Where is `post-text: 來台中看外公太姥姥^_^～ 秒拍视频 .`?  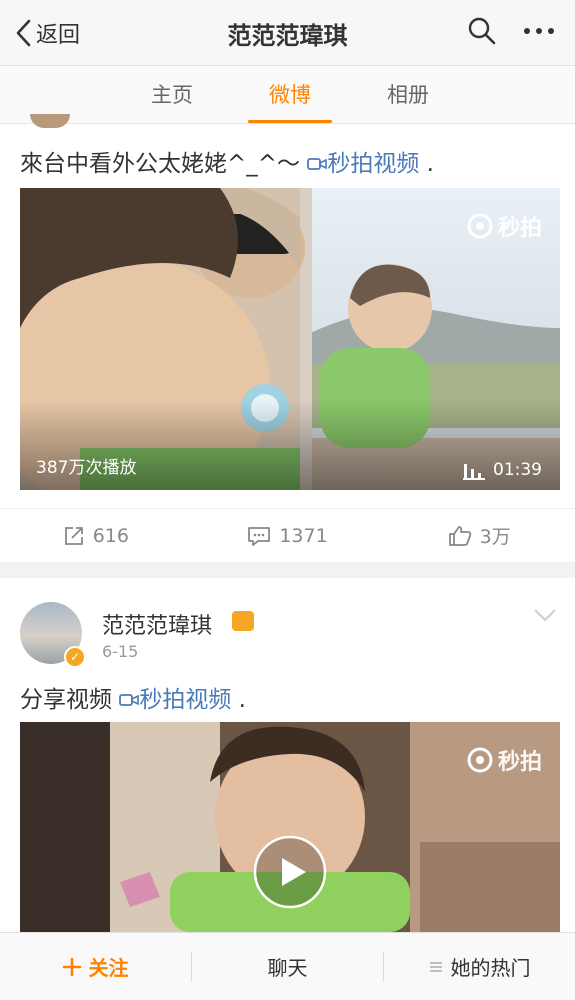
post-text: 來台中看外公太姥姥^_^～ 秒拍视频 . is located at coordinates (227, 161).